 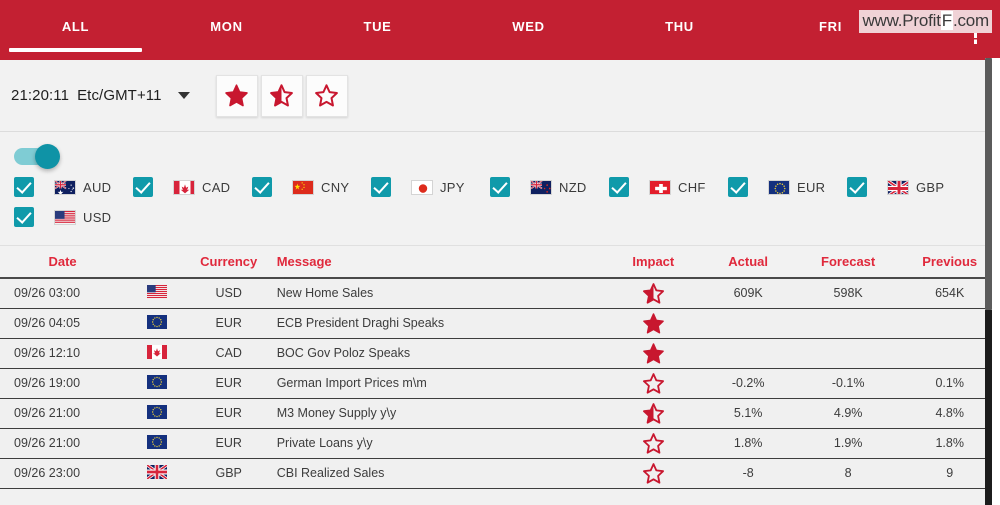 I want to click on cell-date: 09/26 21:00, so click(x=63, y=413).